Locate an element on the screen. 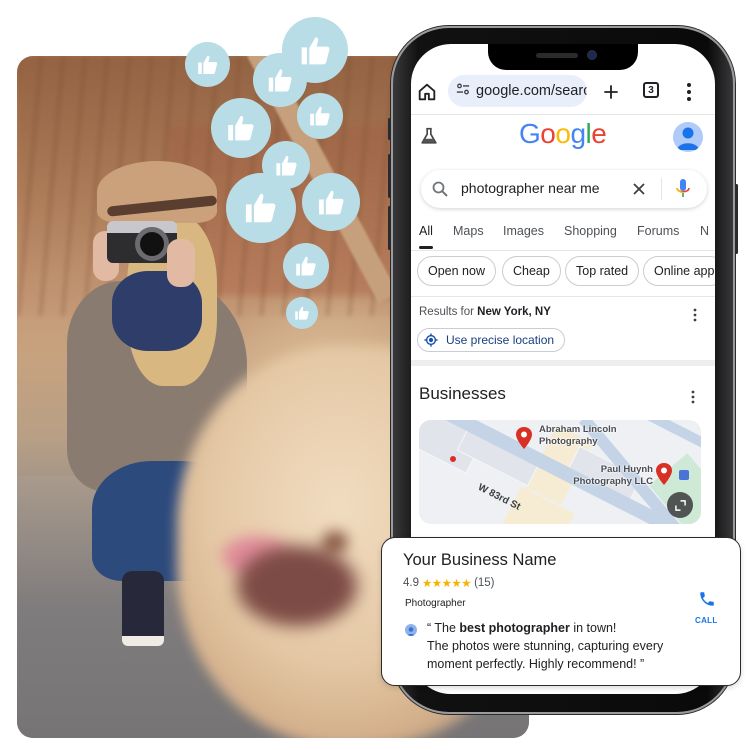 Image resolution: width=750 pixels, height=750 pixels. search-box: photographer near me is located at coordinates (564, 189).